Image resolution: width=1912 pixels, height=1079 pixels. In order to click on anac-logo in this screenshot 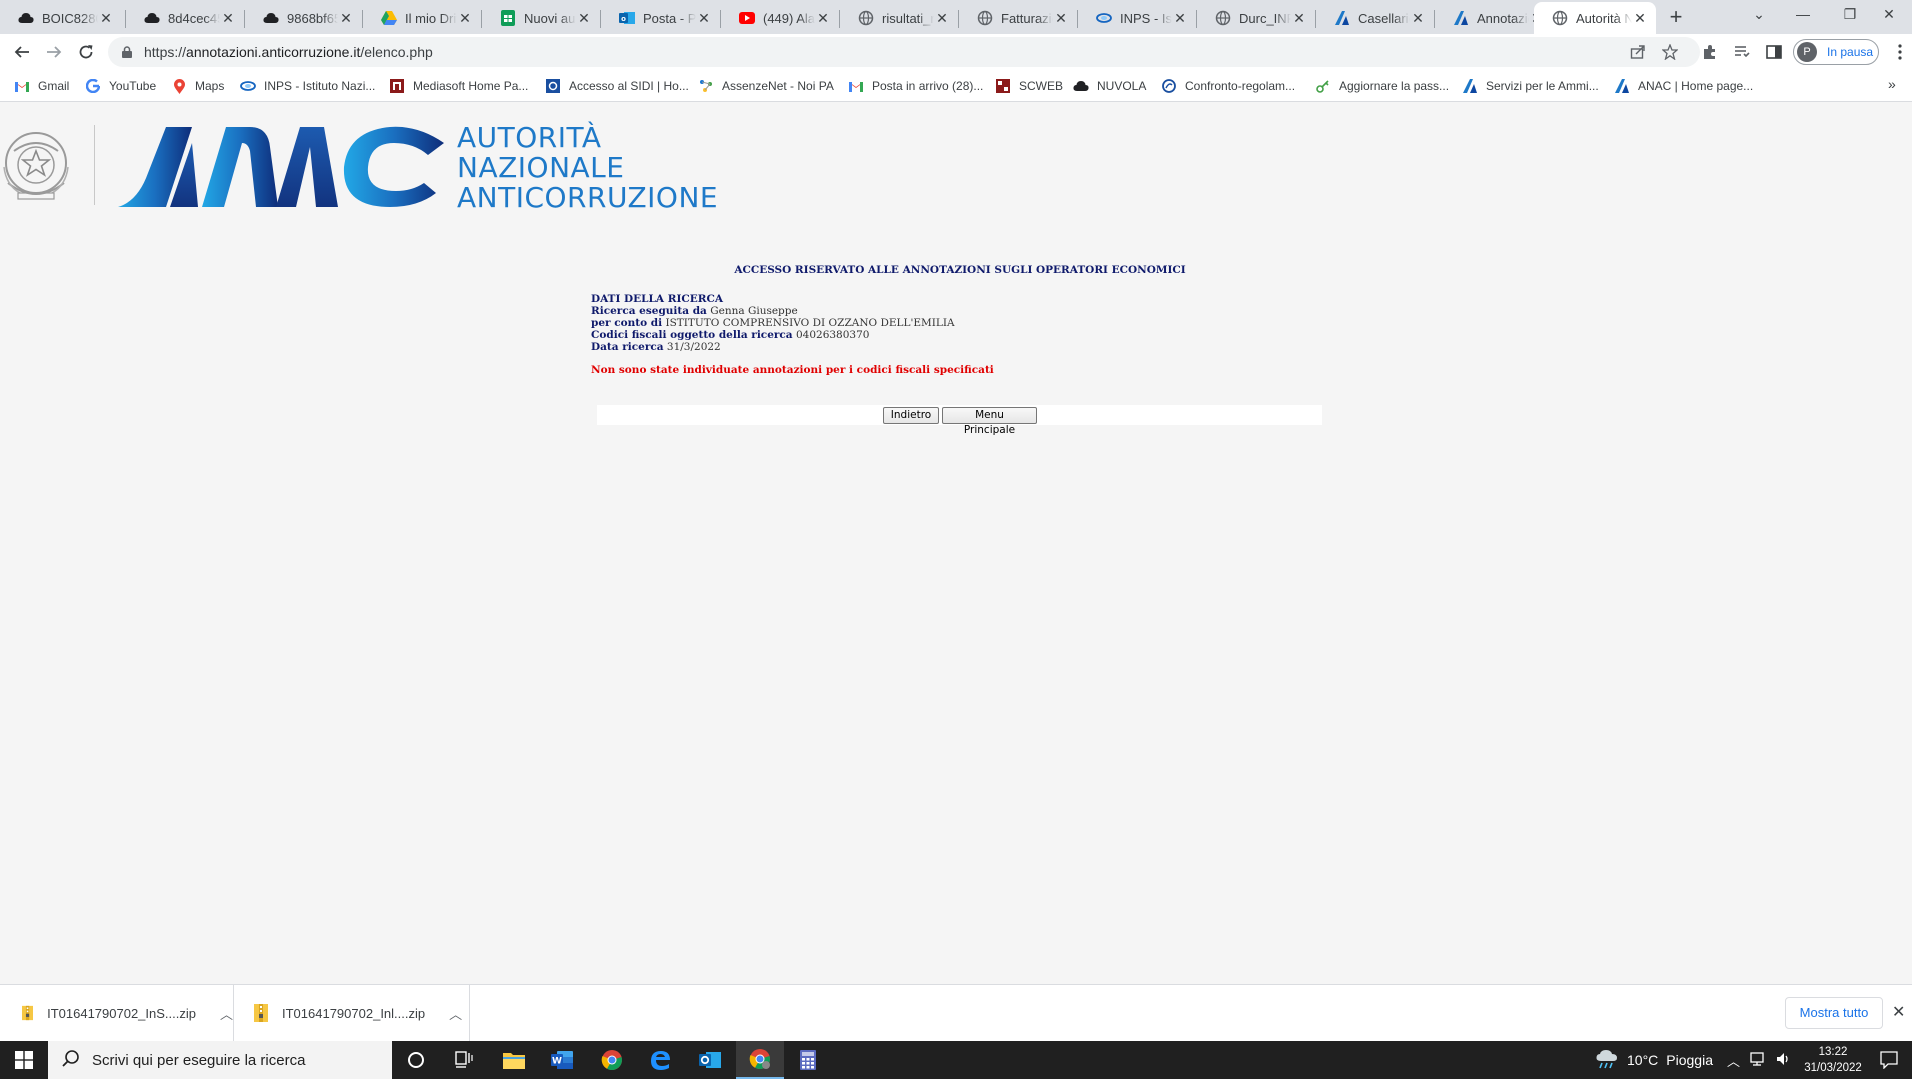, I will do `click(281, 166)`.